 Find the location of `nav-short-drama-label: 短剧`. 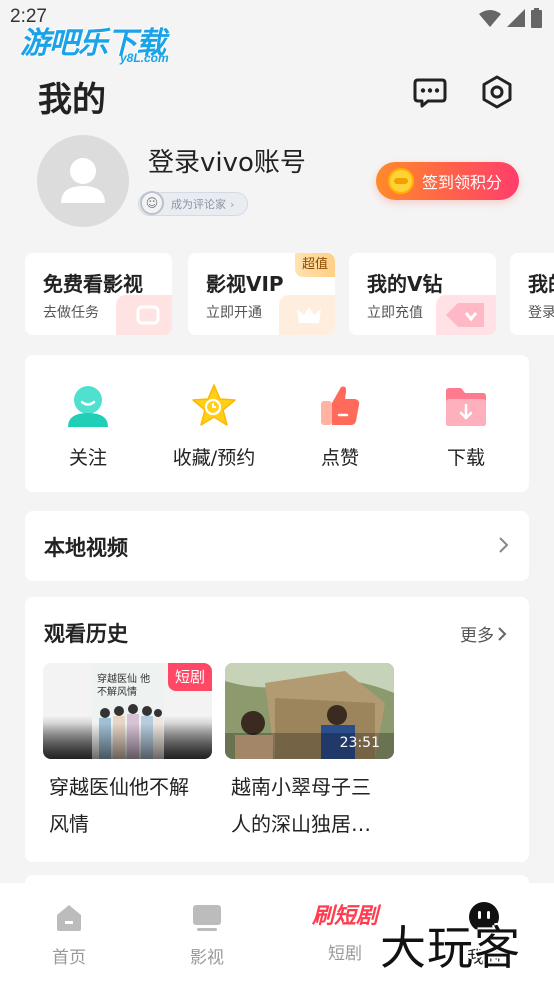

nav-short-drama-label: 短剧 is located at coordinates (345, 954).